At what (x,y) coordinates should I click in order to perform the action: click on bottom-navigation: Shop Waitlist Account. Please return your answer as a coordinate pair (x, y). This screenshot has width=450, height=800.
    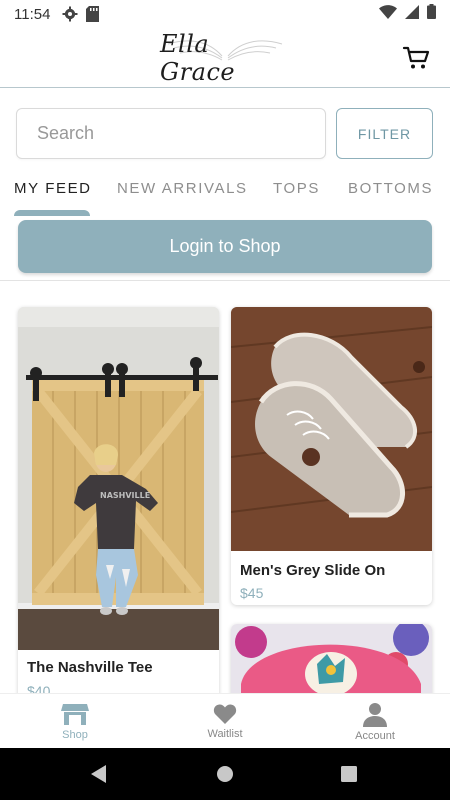
    Looking at the image, I should click on (225, 720).